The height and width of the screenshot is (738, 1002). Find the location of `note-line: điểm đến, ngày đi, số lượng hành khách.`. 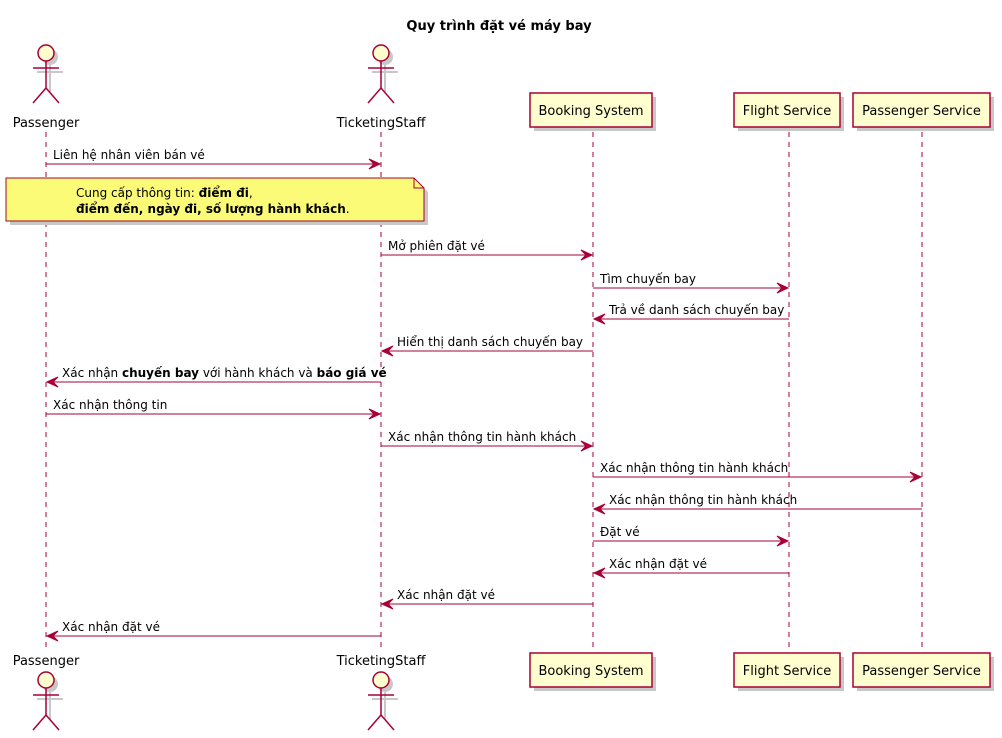

note-line: điểm đến, ngày đi, số lượng hành khách. is located at coordinates (213, 208).